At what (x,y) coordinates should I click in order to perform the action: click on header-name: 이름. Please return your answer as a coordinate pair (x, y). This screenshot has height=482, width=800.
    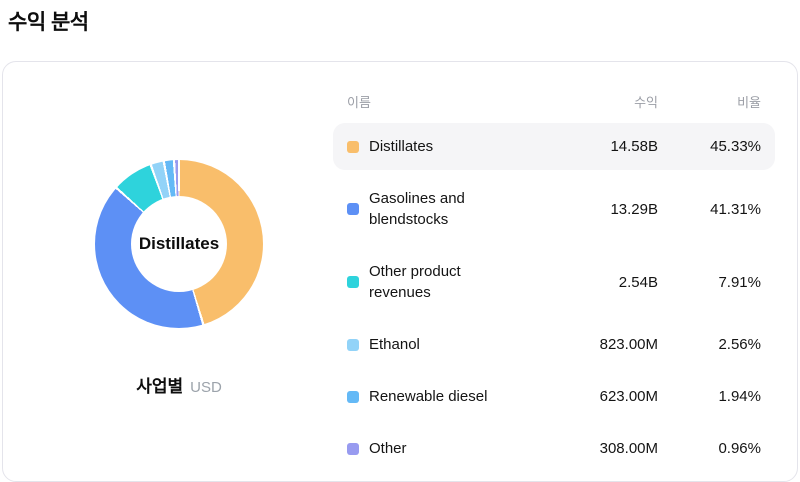
    Looking at the image, I should click on (359, 102).